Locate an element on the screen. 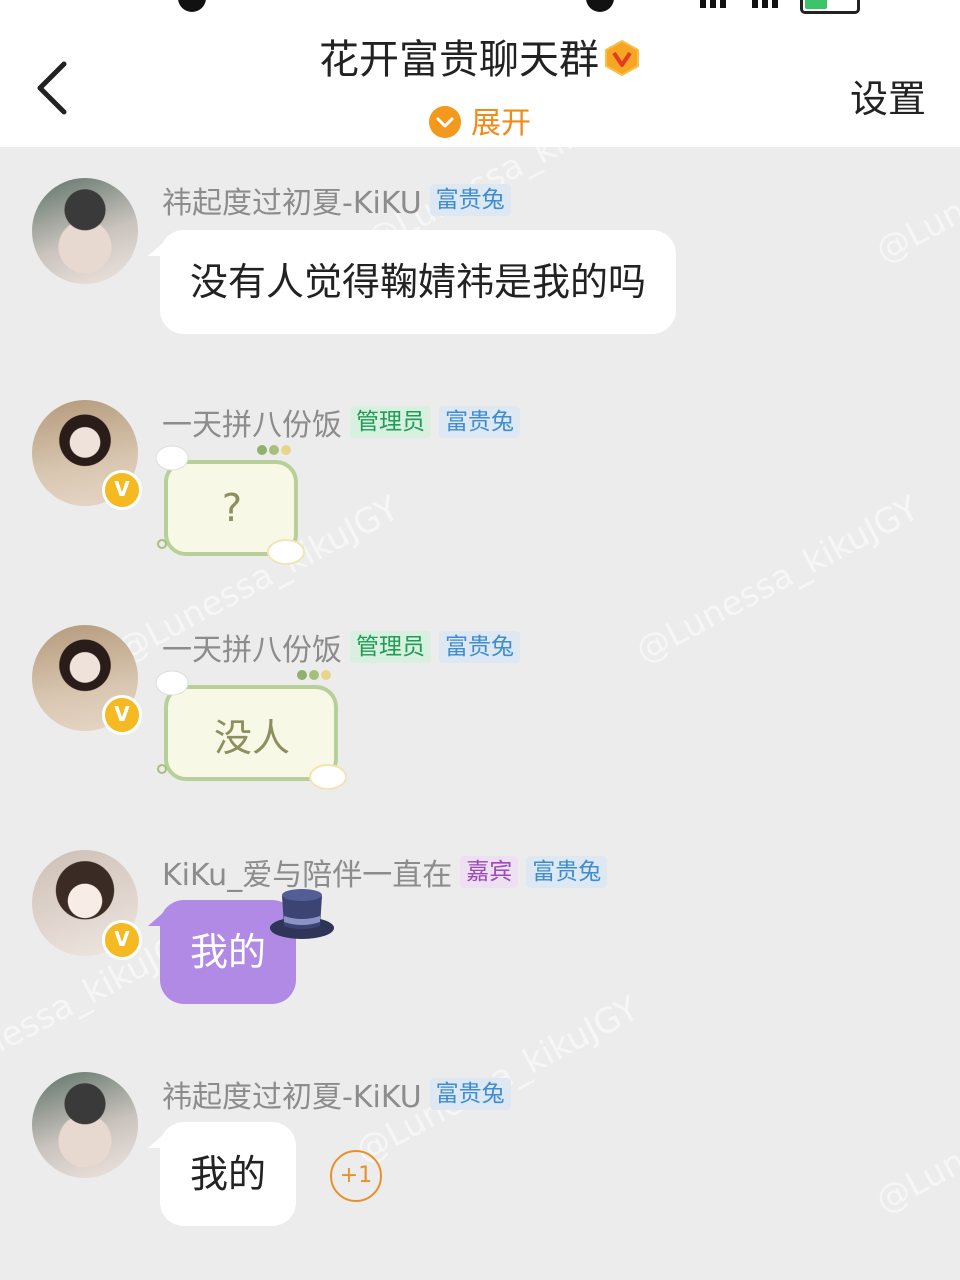 This screenshot has width=960, height=1280. status-bar is located at coordinates (480, 7).